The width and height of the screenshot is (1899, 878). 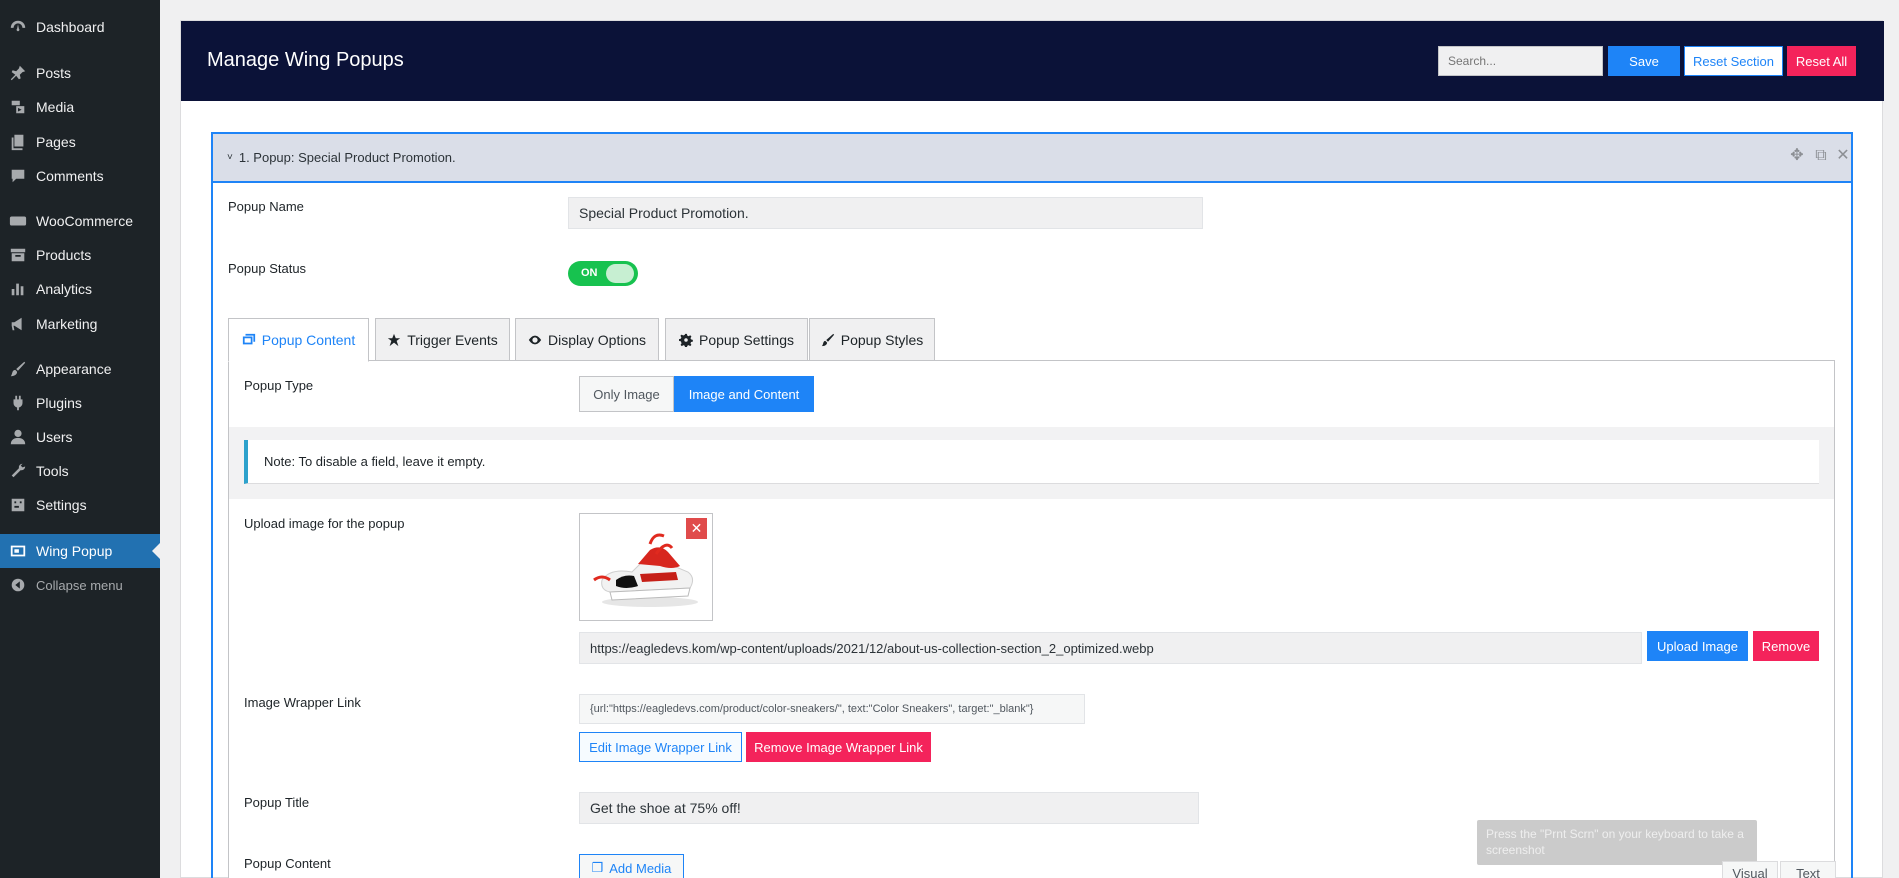 I want to click on sidebar-item-woocommerce: WooCommerce, so click(x=80, y=221).